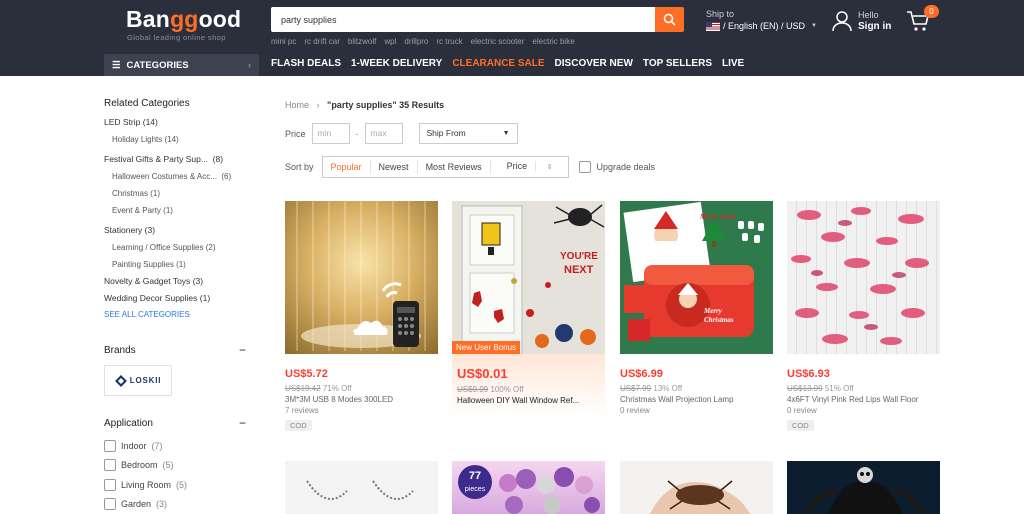  I want to click on nav-flash-deals: FLASH DEALS, so click(306, 63).